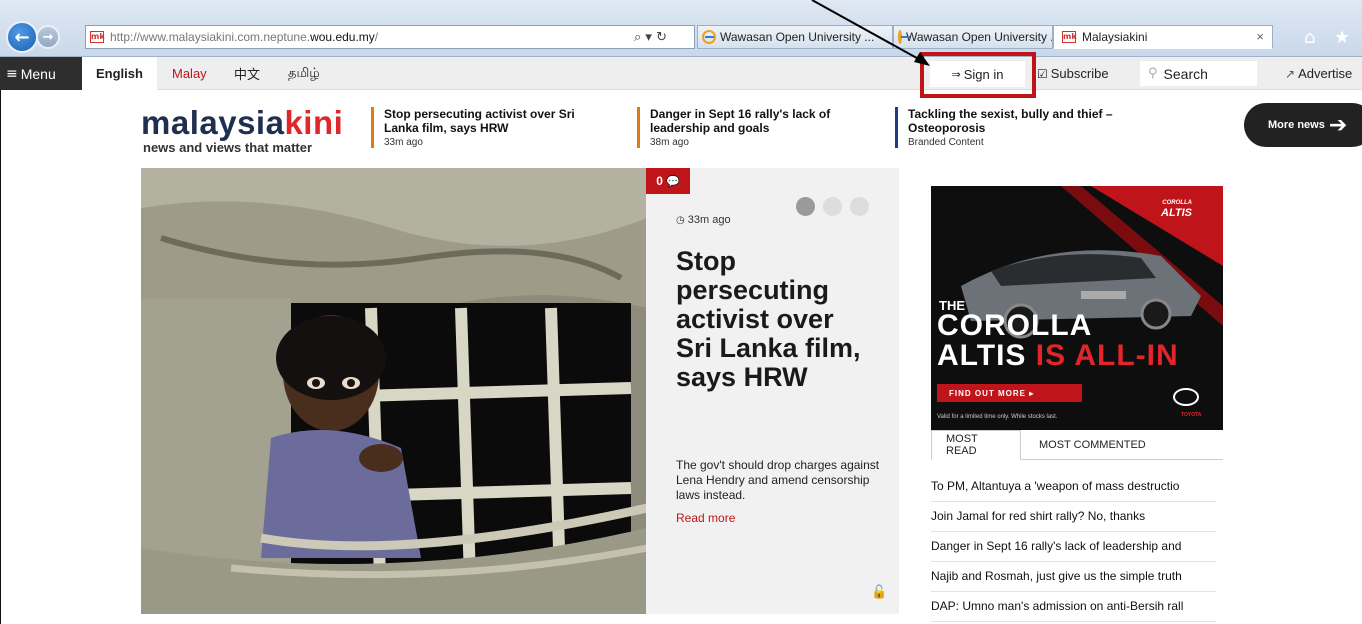 This screenshot has width=1362, height=624. What do you see at coordinates (1290, 73) in the screenshot?
I see `chart-icon: ↗` at bounding box center [1290, 73].